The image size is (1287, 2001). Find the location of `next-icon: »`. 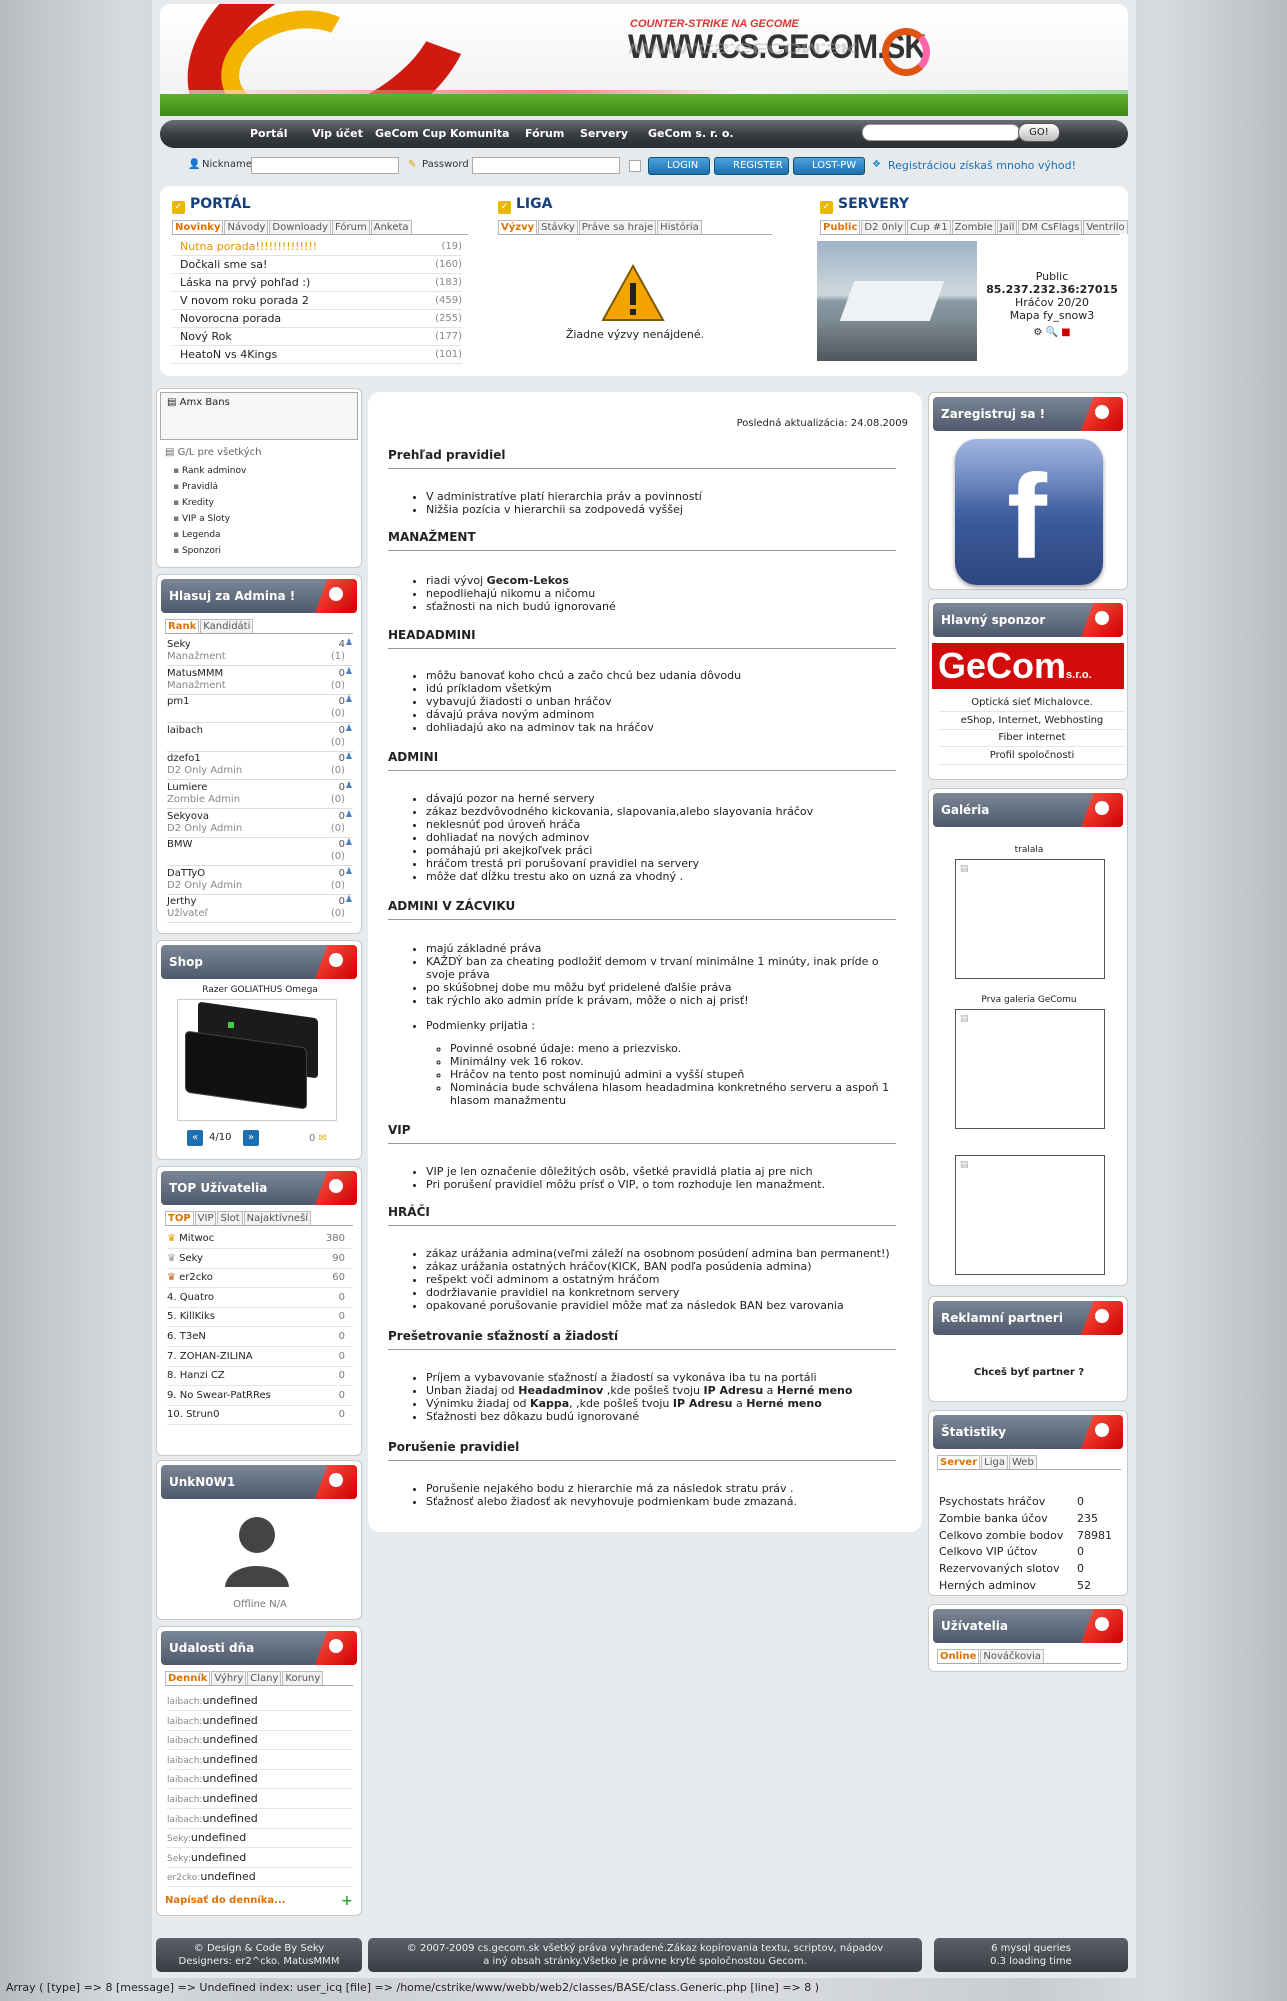

next-icon: » is located at coordinates (251, 1138).